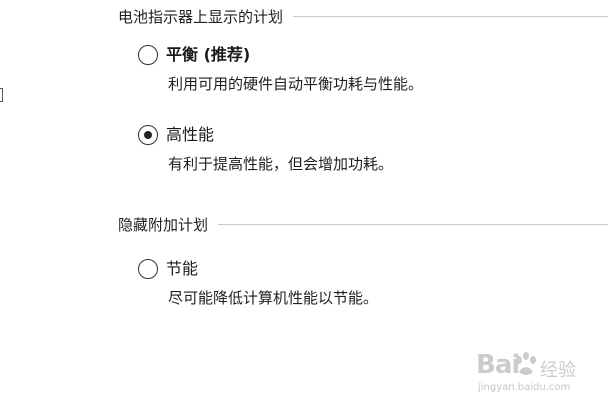 The height and width of the screenshot is (406, 608). I want to click on window-edge-fragment, so click(1, 95).